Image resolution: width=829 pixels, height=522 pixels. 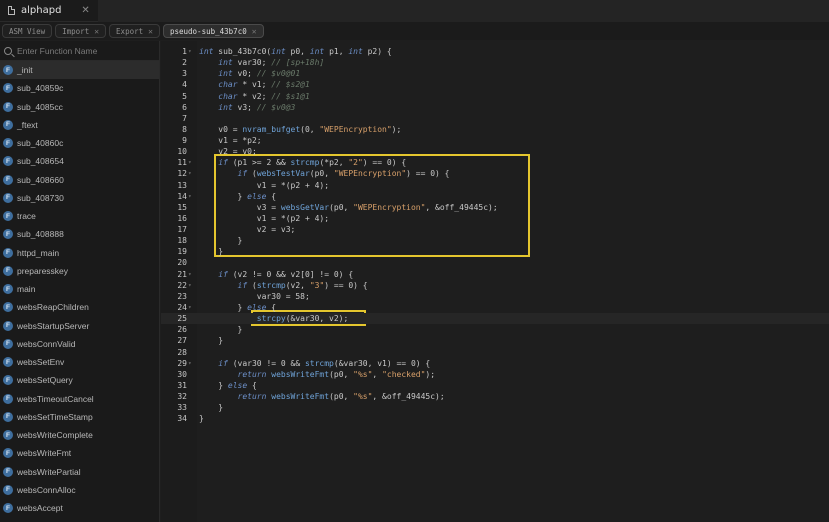 I want to click on function-list-item: Fsub_408730, so click(x=79, y=198).